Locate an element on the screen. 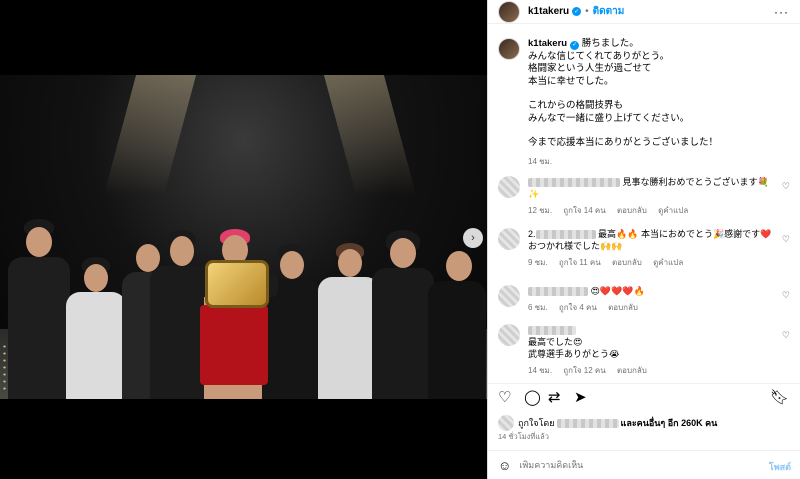 The width and height of the screenshot is (800, 479). caption-time: 14 ชม. is located at coordinates (540, 161).